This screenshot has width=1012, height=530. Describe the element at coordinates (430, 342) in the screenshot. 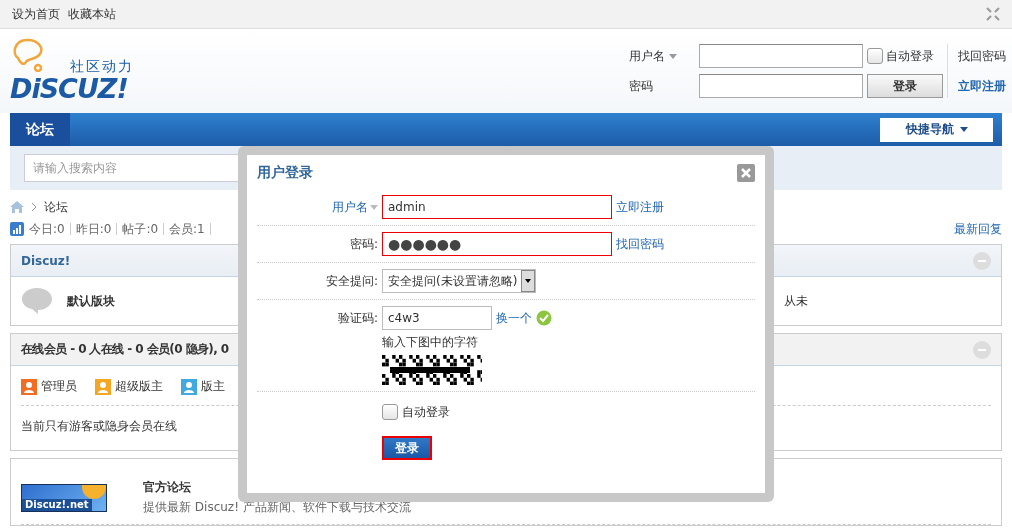

I see `captcha-hint: 输入下图中的字符` at that location.